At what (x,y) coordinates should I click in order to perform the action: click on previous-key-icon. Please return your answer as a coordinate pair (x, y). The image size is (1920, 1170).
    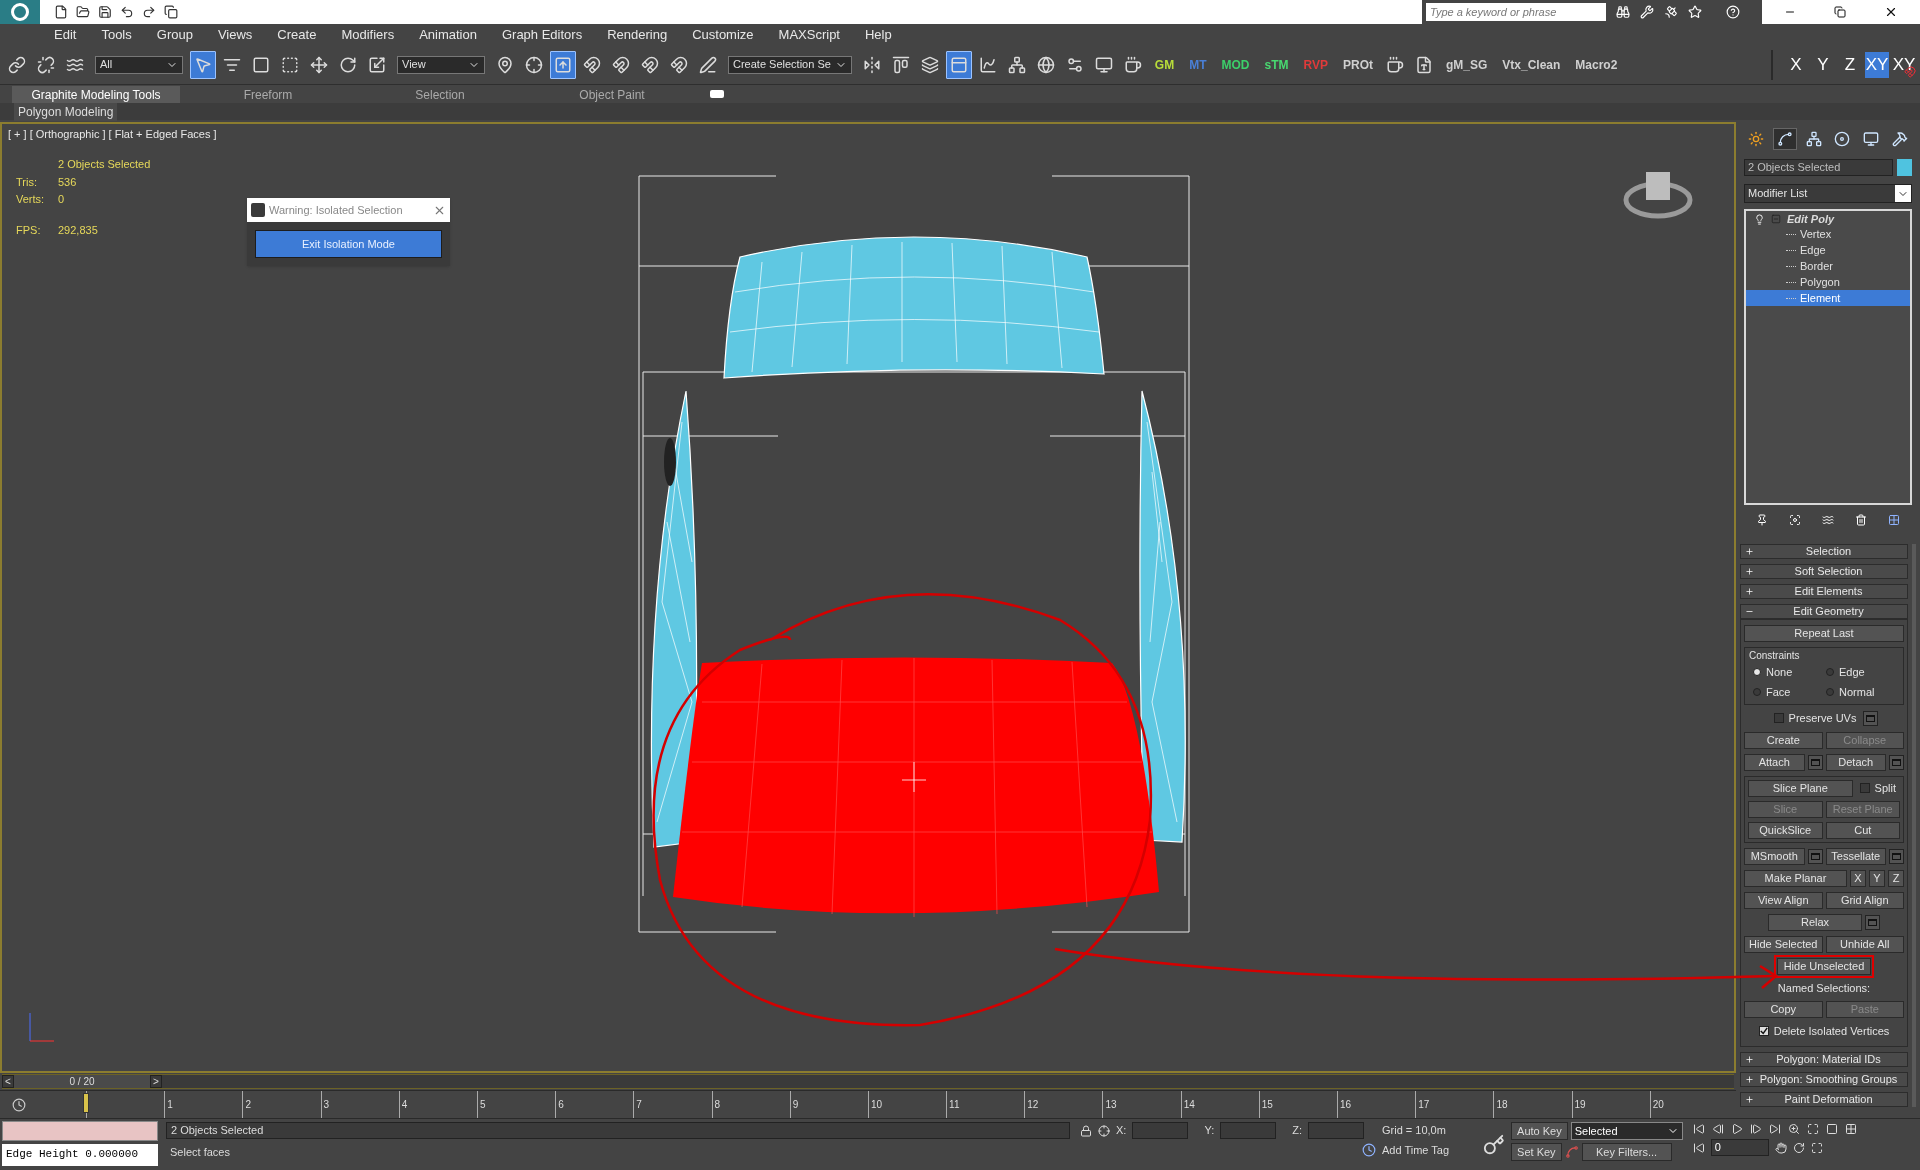
    Looking at the image, I should click on (1717, 1129).